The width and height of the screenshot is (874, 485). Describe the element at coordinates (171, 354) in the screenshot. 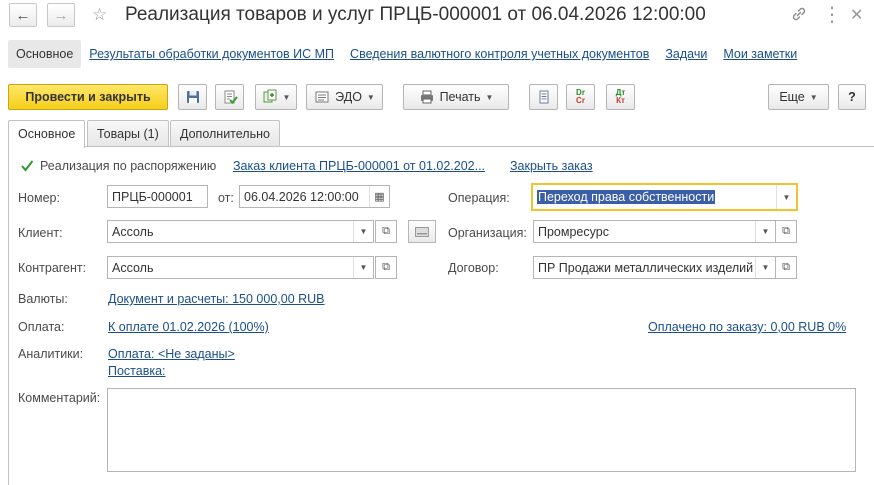

I see `analytics-payment-link: Оплата: <Не заданы>` at that location.